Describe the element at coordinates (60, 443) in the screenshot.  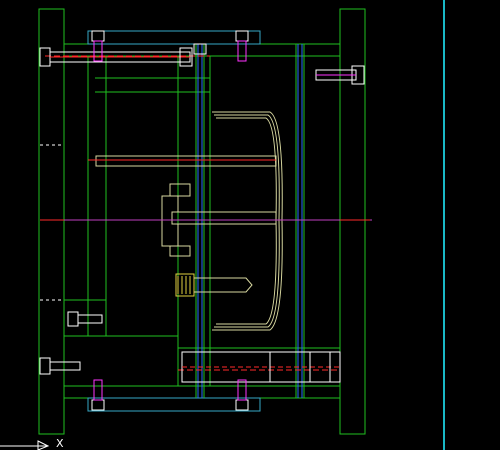
I see `ucs-x-label: X` at that location.